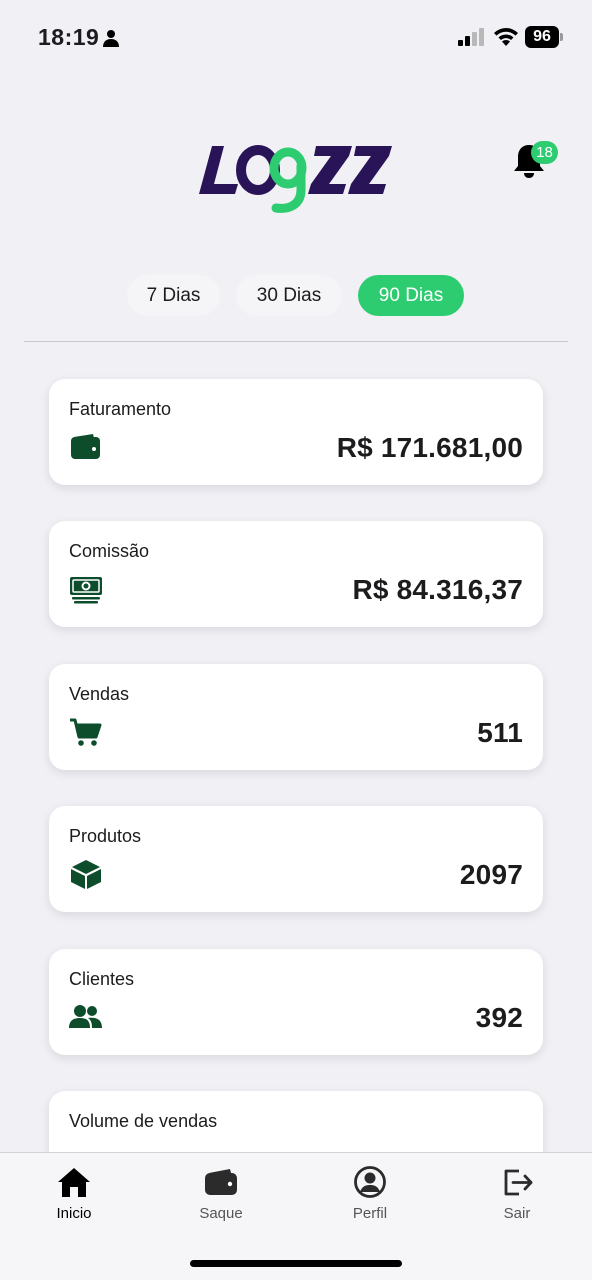 The width and height of the screenshot is (592, 1280). What do you see at coordinates (296, 717) in the screenshot?
I see `card-vendas: Vendas 511` at bounding box center [296, 717].